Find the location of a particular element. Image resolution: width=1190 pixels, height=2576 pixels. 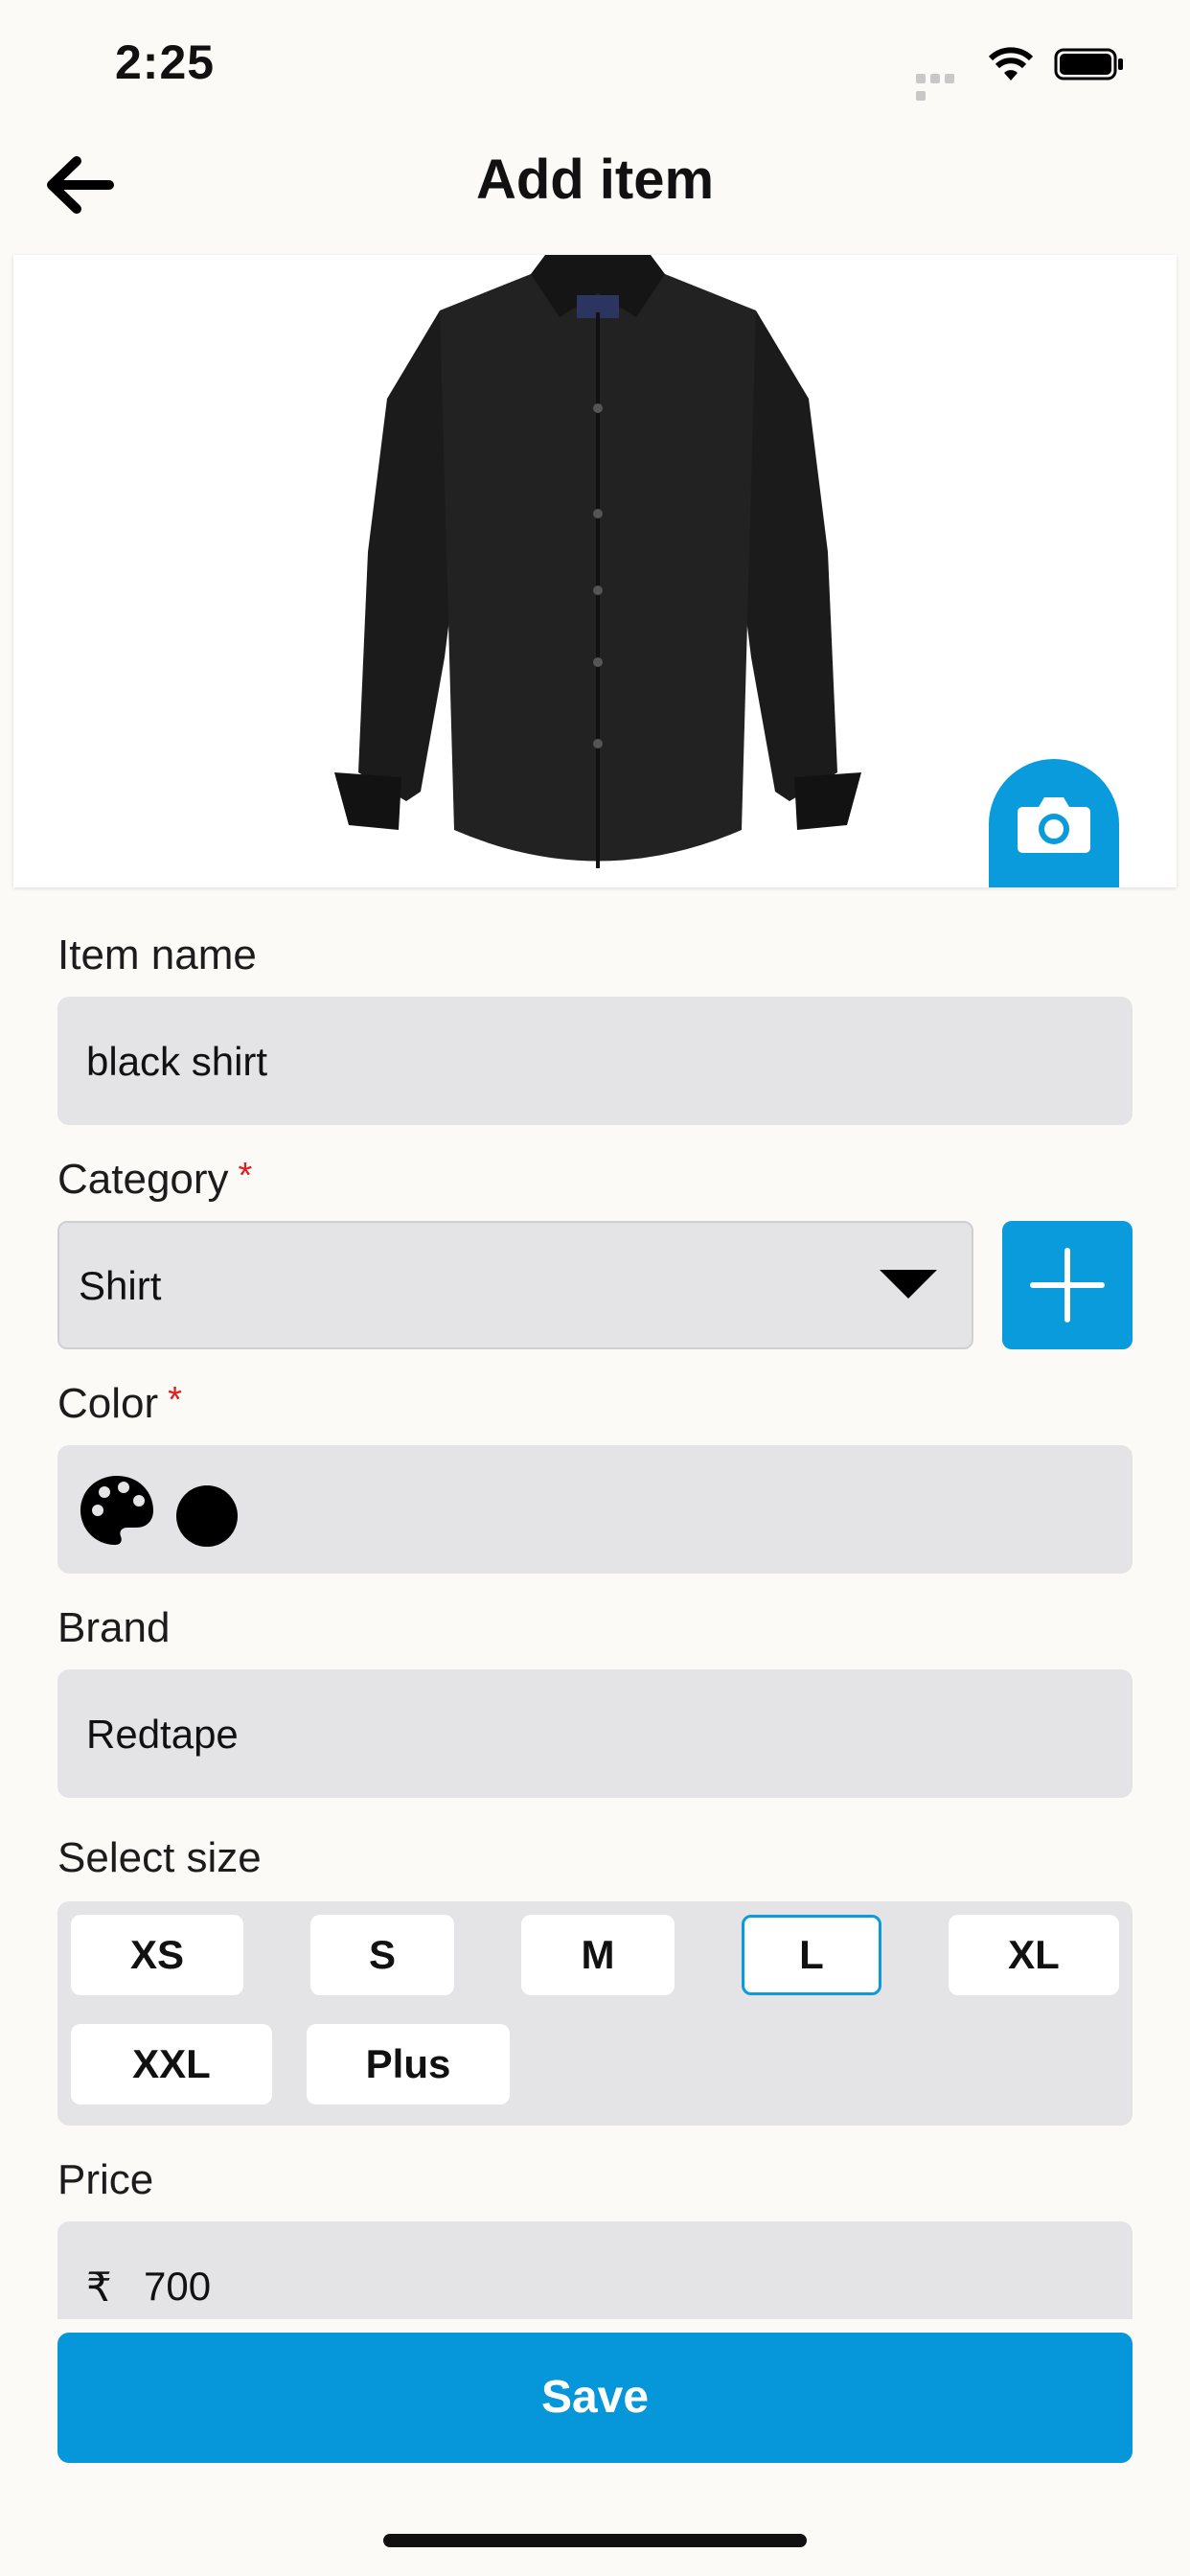

battery-icon is located at coordinates (1089, 64).